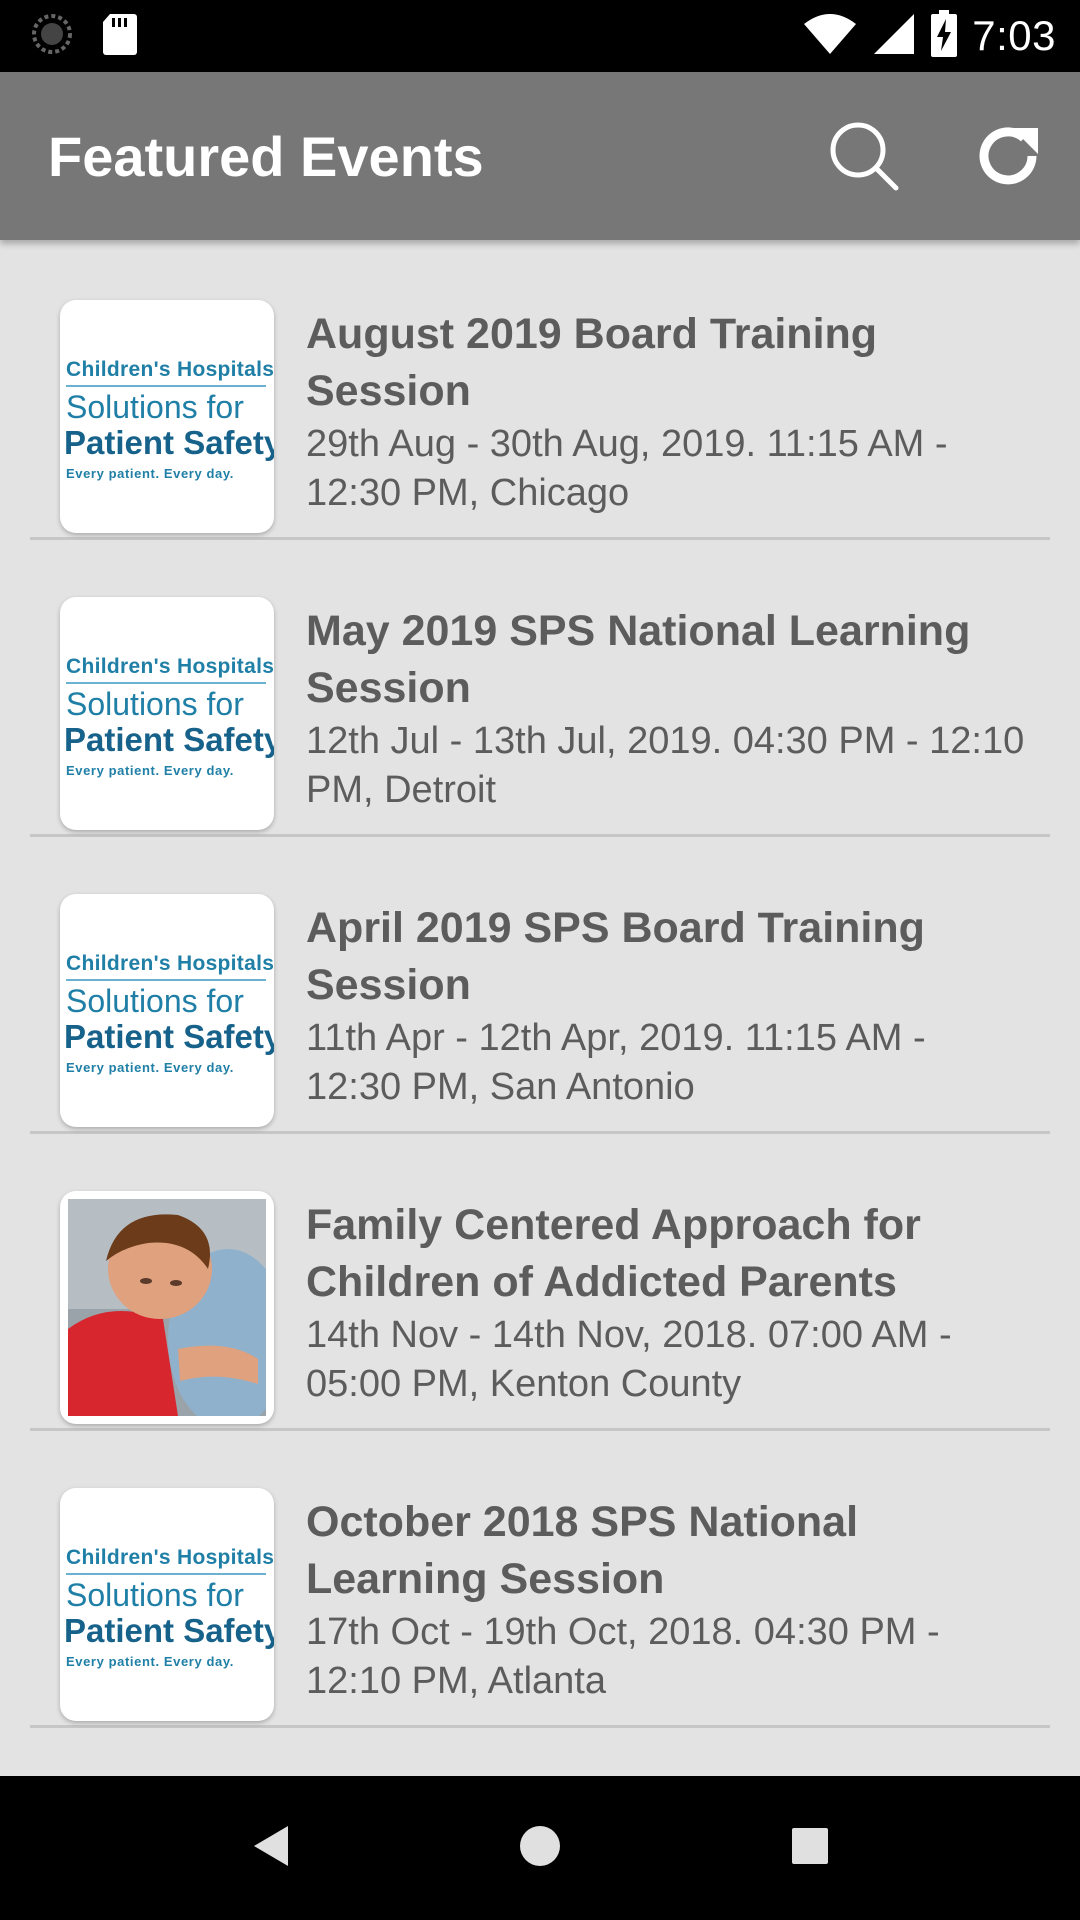 This screenshot has width=1080, height=1920. Describe the element at coordinates (592, 362) in the screenshot. I see `event-title: August 2019 Board Training Session` at that location.